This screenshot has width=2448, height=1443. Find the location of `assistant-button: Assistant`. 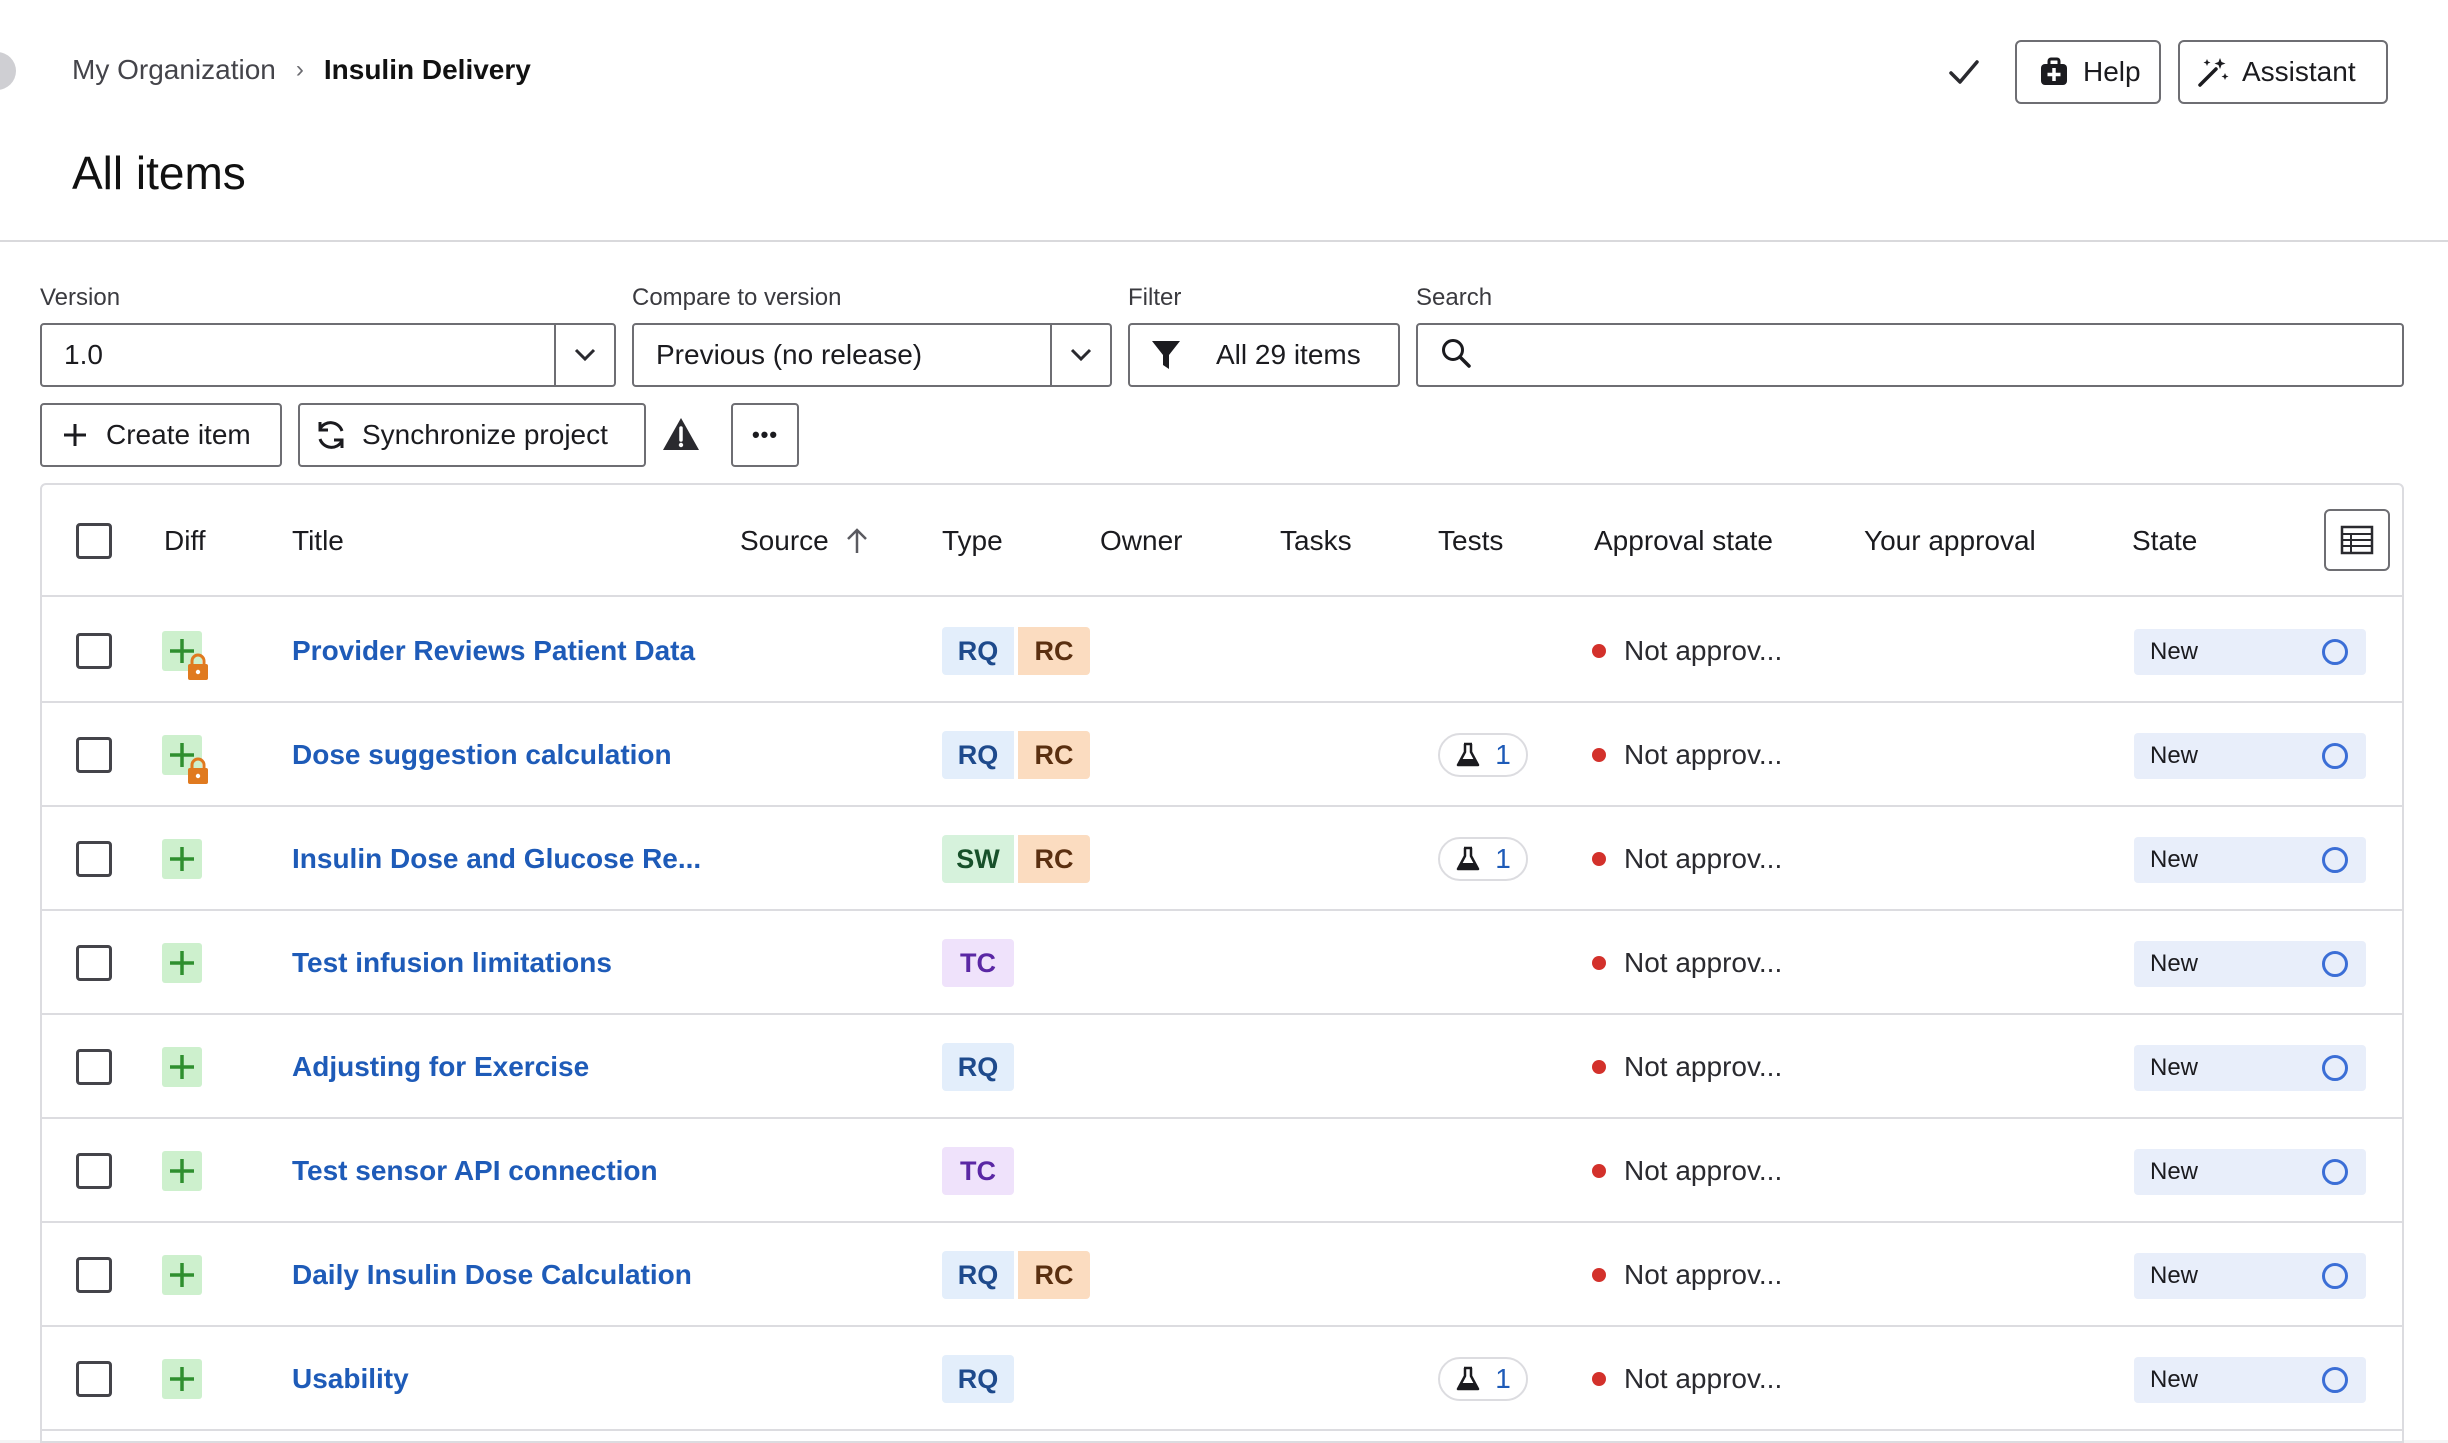

assistant-button: Assistant is located at coordinates (2283, 72).